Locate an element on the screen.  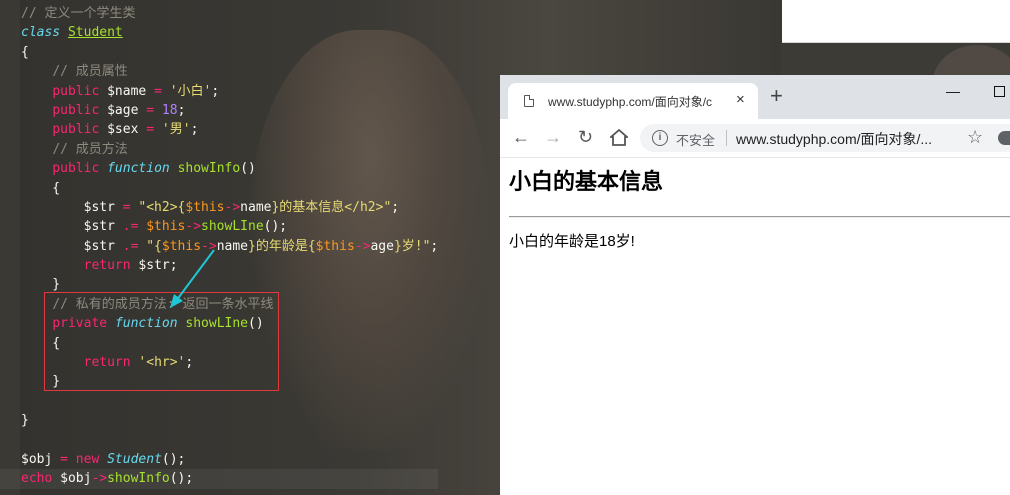
home-icon is located at coordinates (619, 138).